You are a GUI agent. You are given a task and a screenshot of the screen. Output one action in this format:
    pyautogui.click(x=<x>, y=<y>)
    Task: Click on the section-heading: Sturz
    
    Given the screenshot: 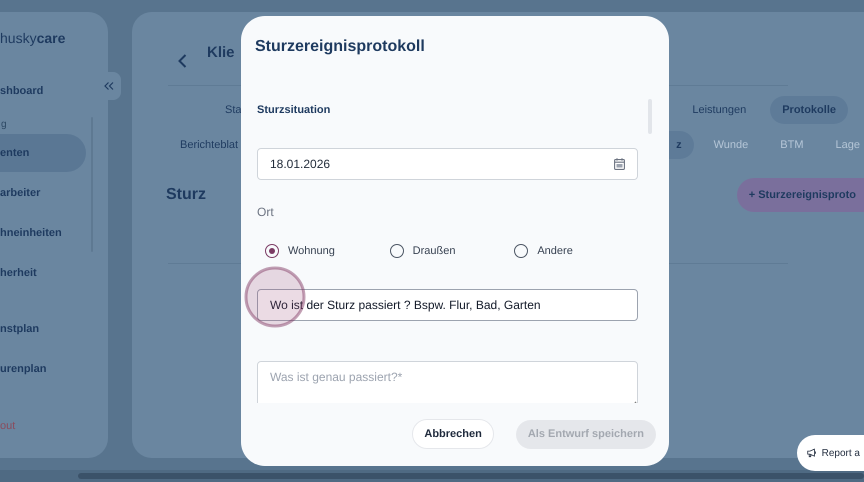 What is the action you would take?
    pyautogui.click(x=186, y=195)
    